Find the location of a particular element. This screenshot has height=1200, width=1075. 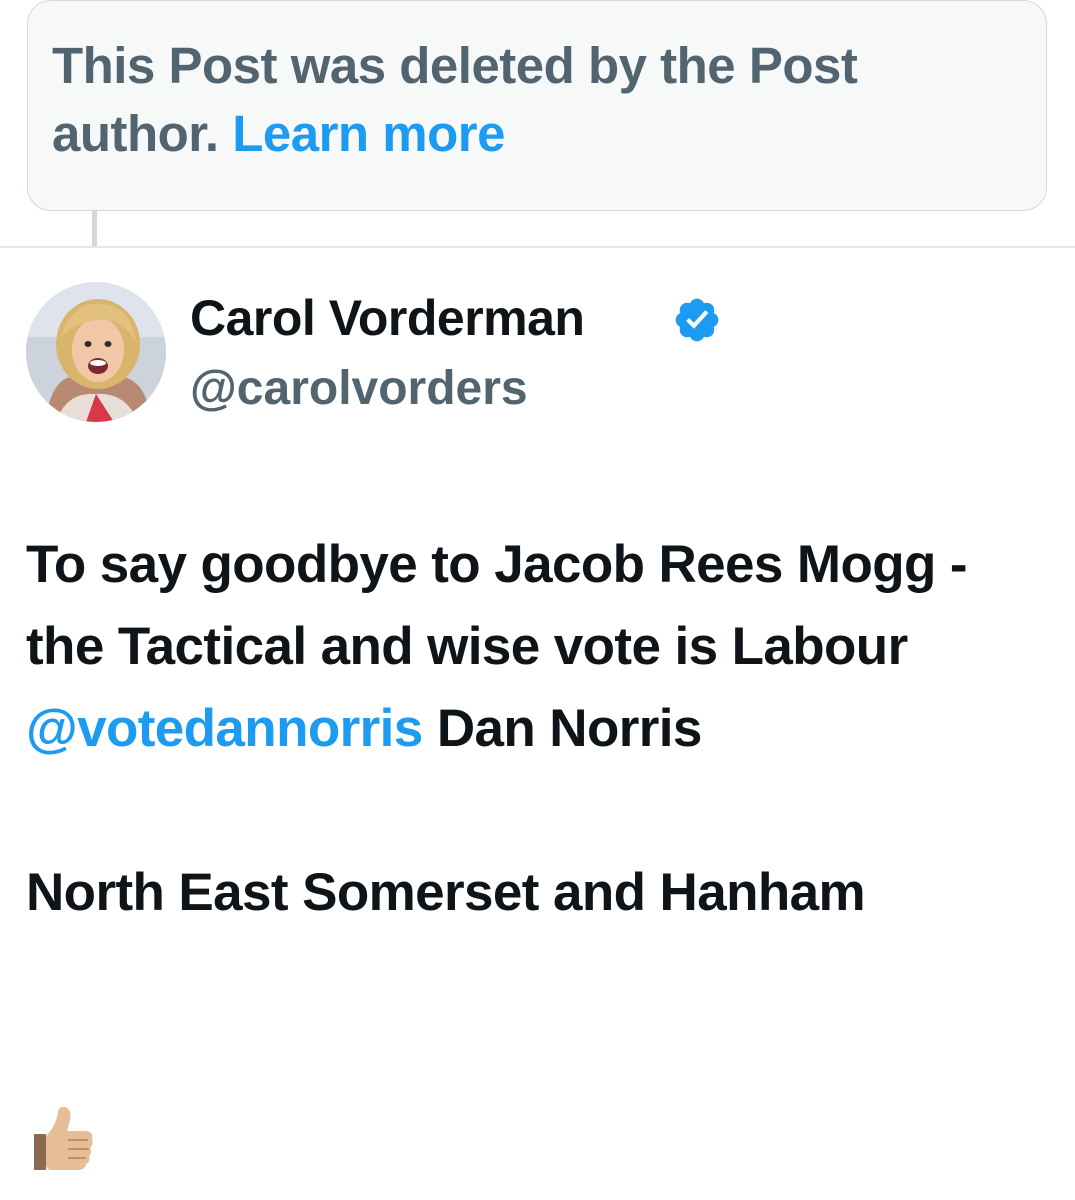

verified-badge-icon is located at coordinates (697, 320).